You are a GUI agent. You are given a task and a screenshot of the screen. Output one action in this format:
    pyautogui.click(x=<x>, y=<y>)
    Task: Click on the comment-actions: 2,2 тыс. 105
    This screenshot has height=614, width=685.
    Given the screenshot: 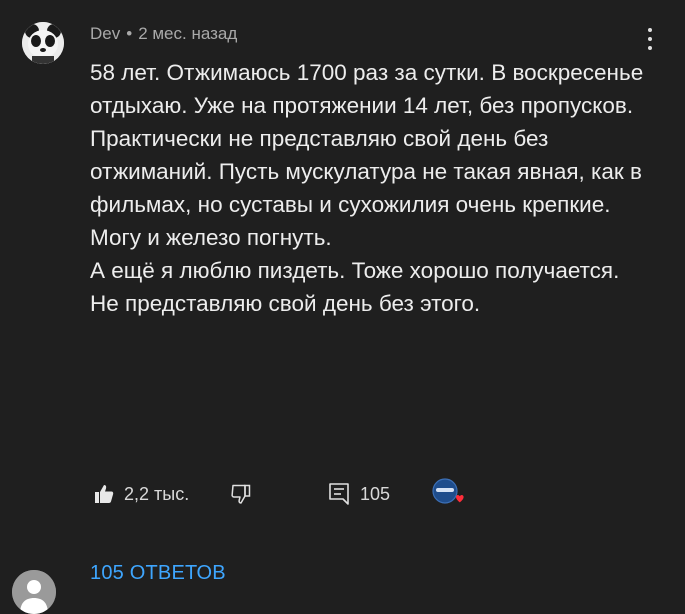 What is the action you would take?
    pyautogui.click(x=300, y=494)
    